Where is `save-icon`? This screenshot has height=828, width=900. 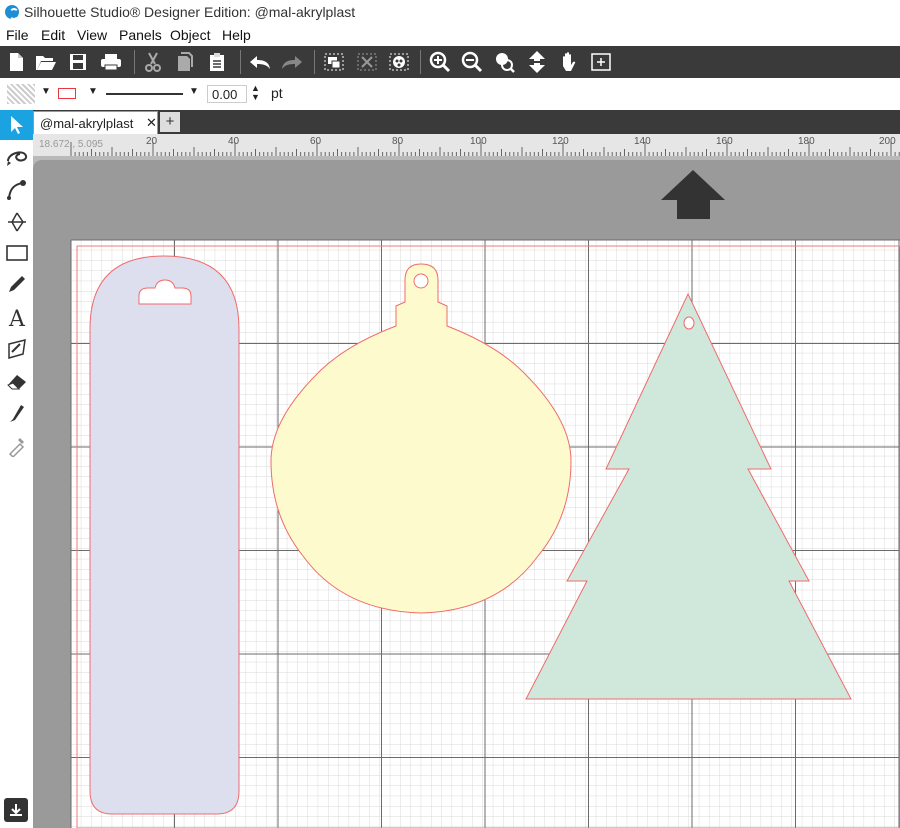 save-icon is located at coordinates (78, 62).